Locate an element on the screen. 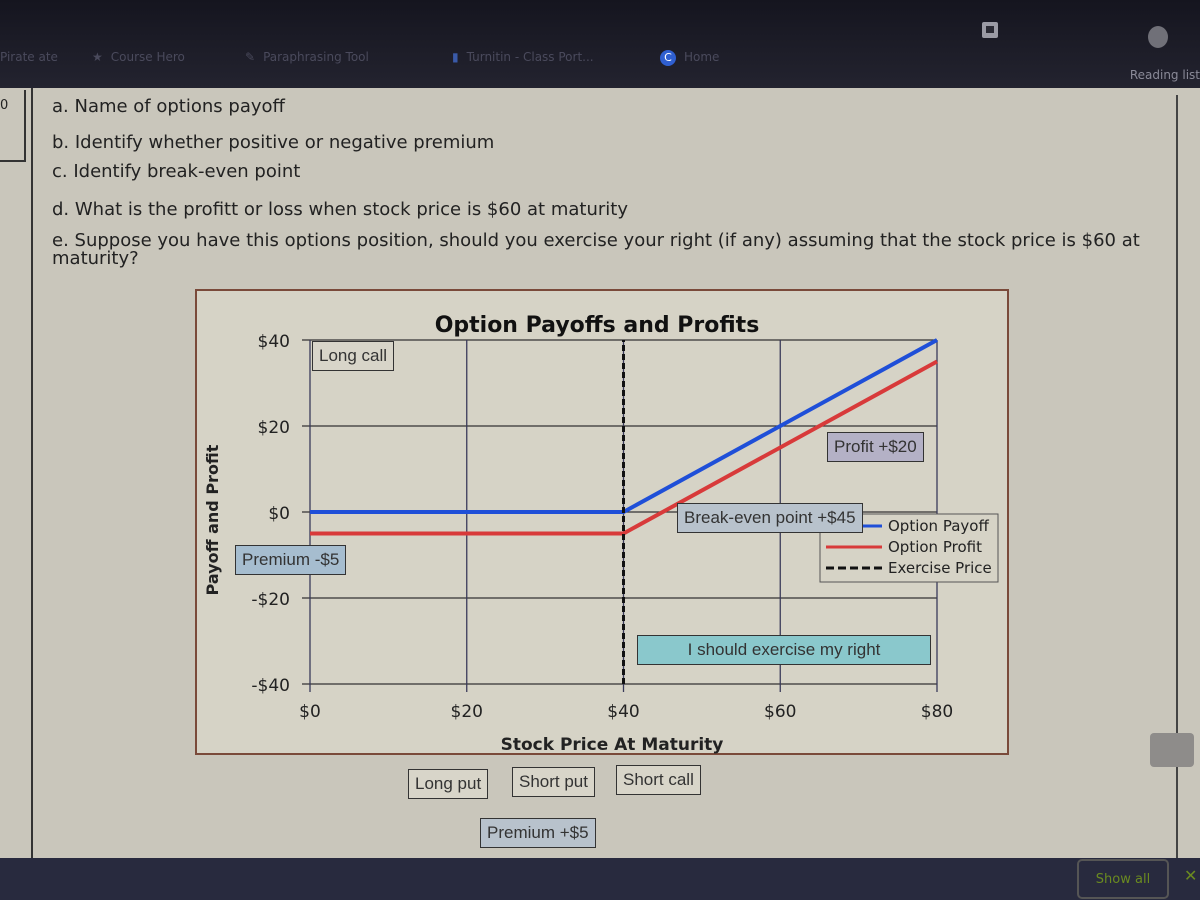 The image size is (1200, 900). annotation-premium-positive: Premium +$5 is located at coordinates (538, 833).